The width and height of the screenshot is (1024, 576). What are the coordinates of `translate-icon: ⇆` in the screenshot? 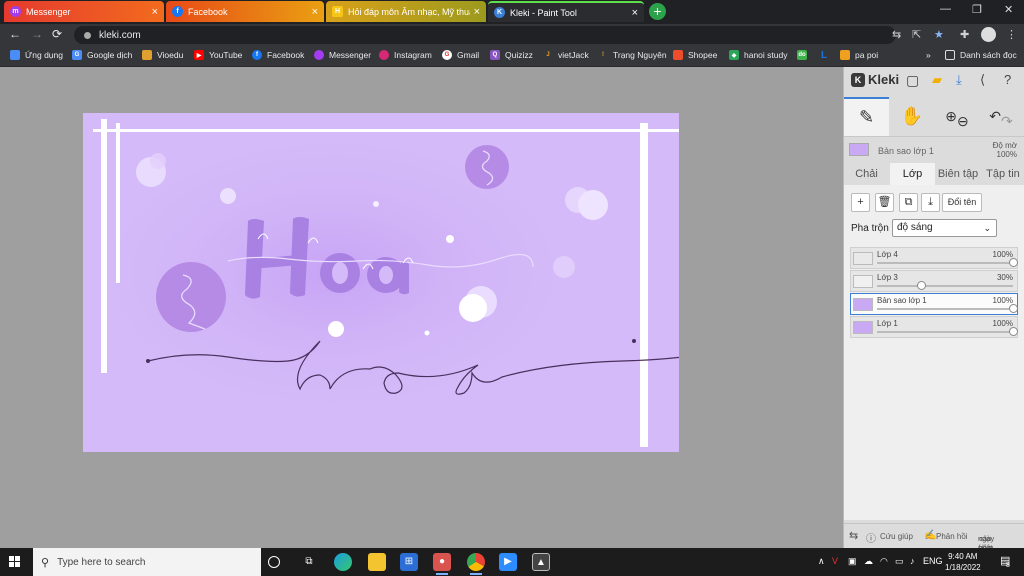 It's located at (896, 34).